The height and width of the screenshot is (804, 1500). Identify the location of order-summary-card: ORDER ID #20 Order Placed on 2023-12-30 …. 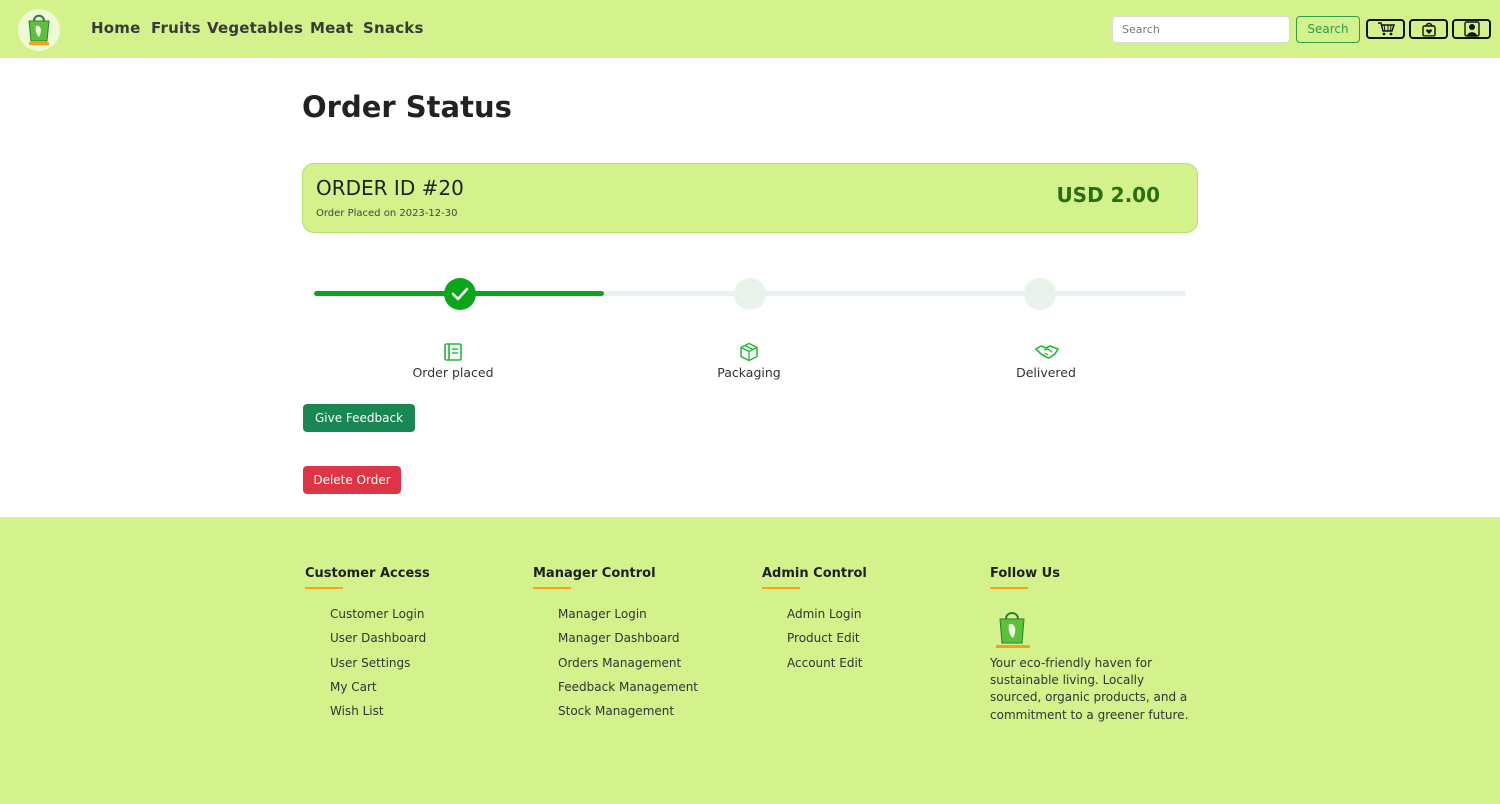
(750, 198).